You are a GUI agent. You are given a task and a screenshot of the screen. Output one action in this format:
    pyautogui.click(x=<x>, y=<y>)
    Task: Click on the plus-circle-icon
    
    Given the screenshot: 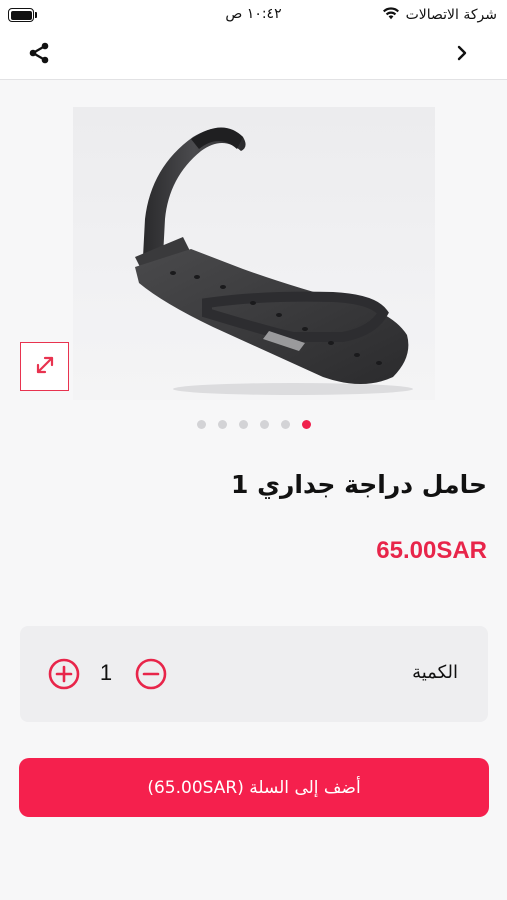 What is the action you would take?
    pyautogui.click(x=64, y=676)
    